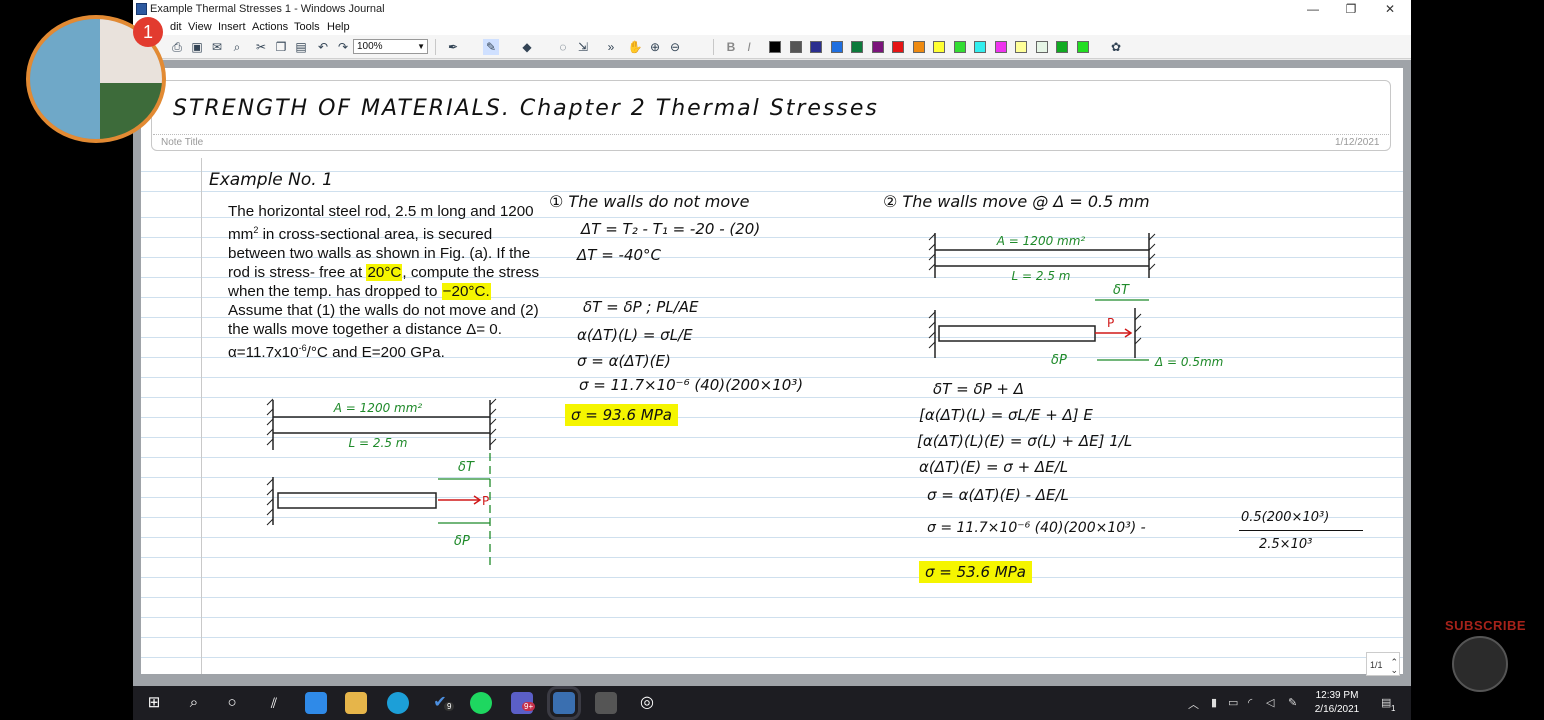 This screenshot has height=720, width=1544. I want to click on pen-workspace-icon: ✎, so click(1292, 702).